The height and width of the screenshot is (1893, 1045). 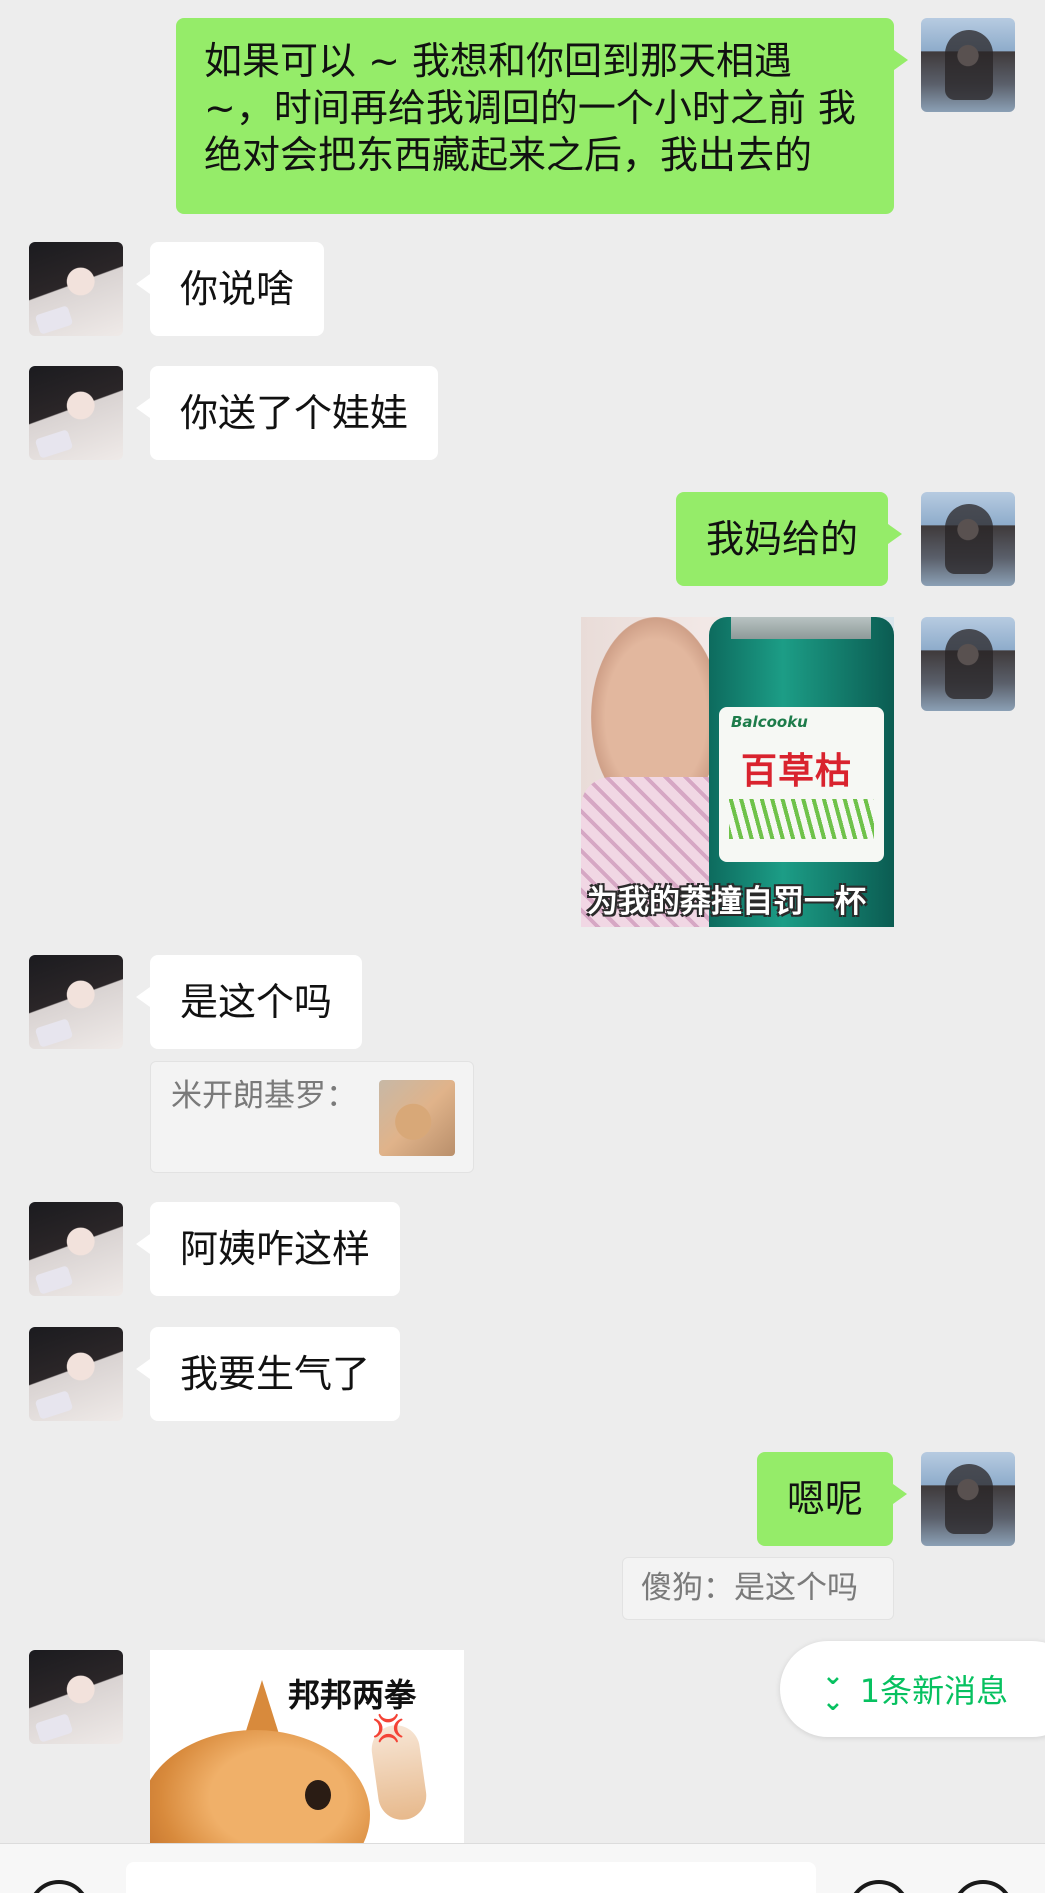 I want to click on message-text: 是这个吗, so click(x=256, y=1002).